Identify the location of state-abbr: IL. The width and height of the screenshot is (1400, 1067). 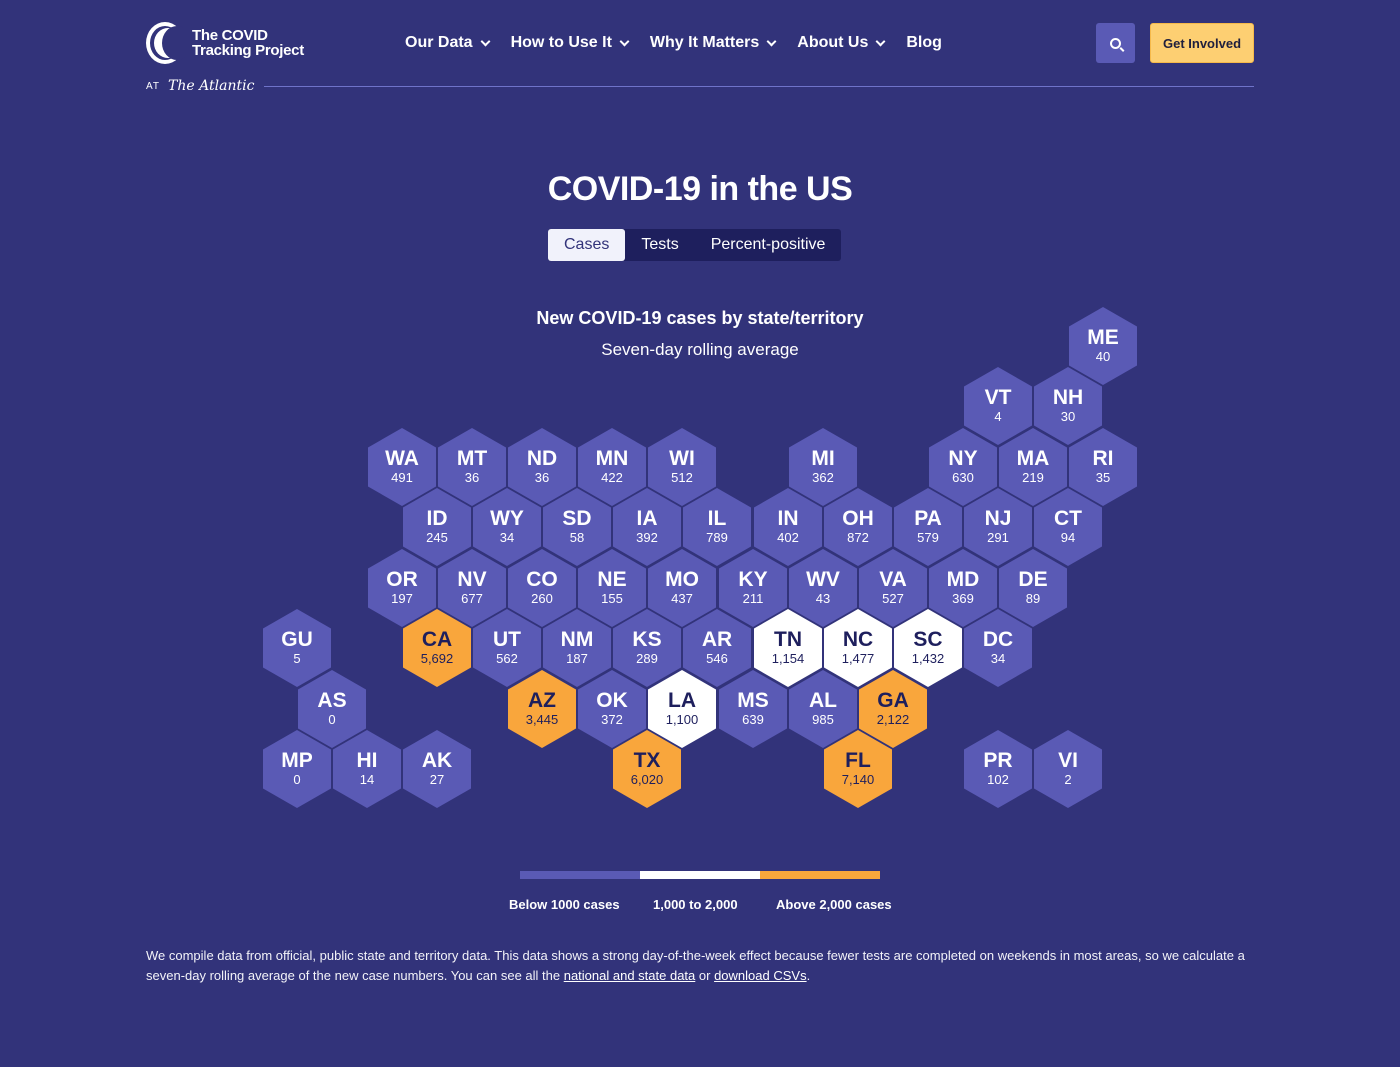
(717, 518).